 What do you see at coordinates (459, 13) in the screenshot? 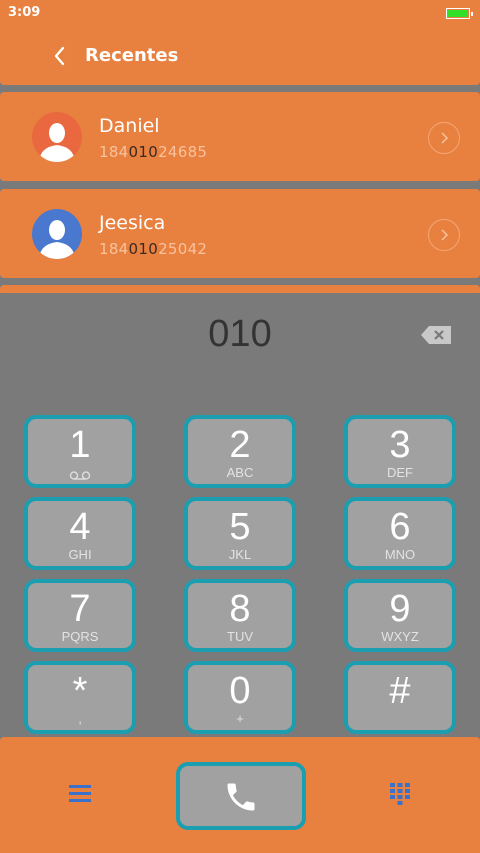
I see `battery-icon` at bounding box center [459, 13].